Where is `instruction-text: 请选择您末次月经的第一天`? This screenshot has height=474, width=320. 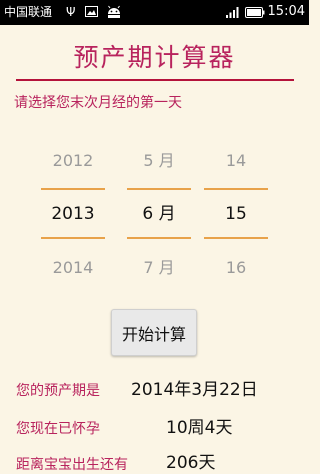
instruction-text: 请选择您末次月经的第一天 is located at coordinates (98, 103).